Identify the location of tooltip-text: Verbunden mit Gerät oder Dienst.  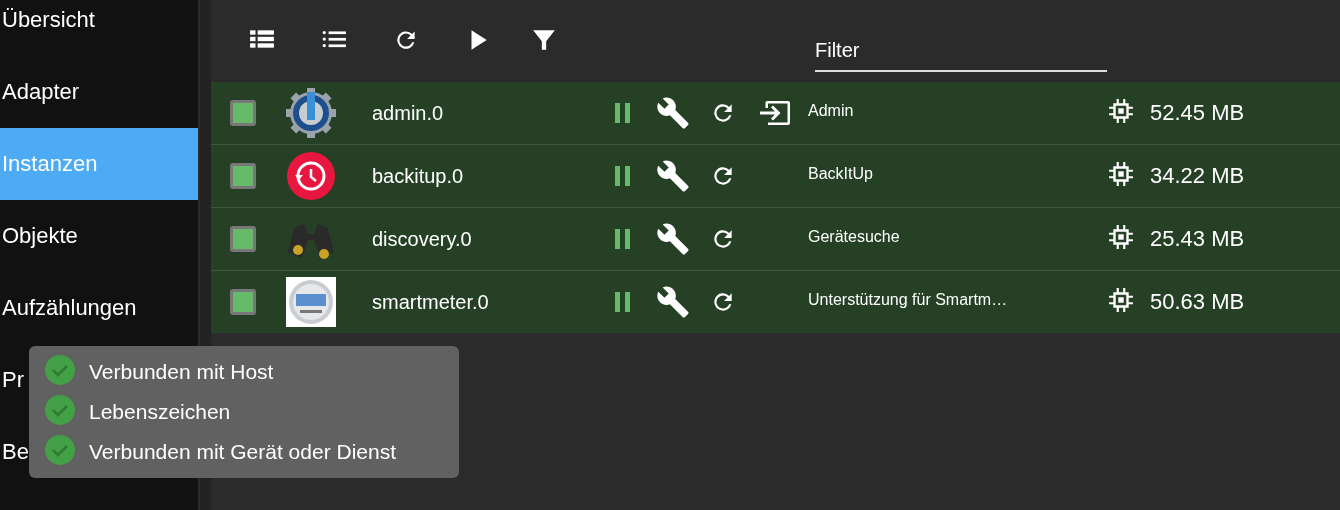
(242, 452).